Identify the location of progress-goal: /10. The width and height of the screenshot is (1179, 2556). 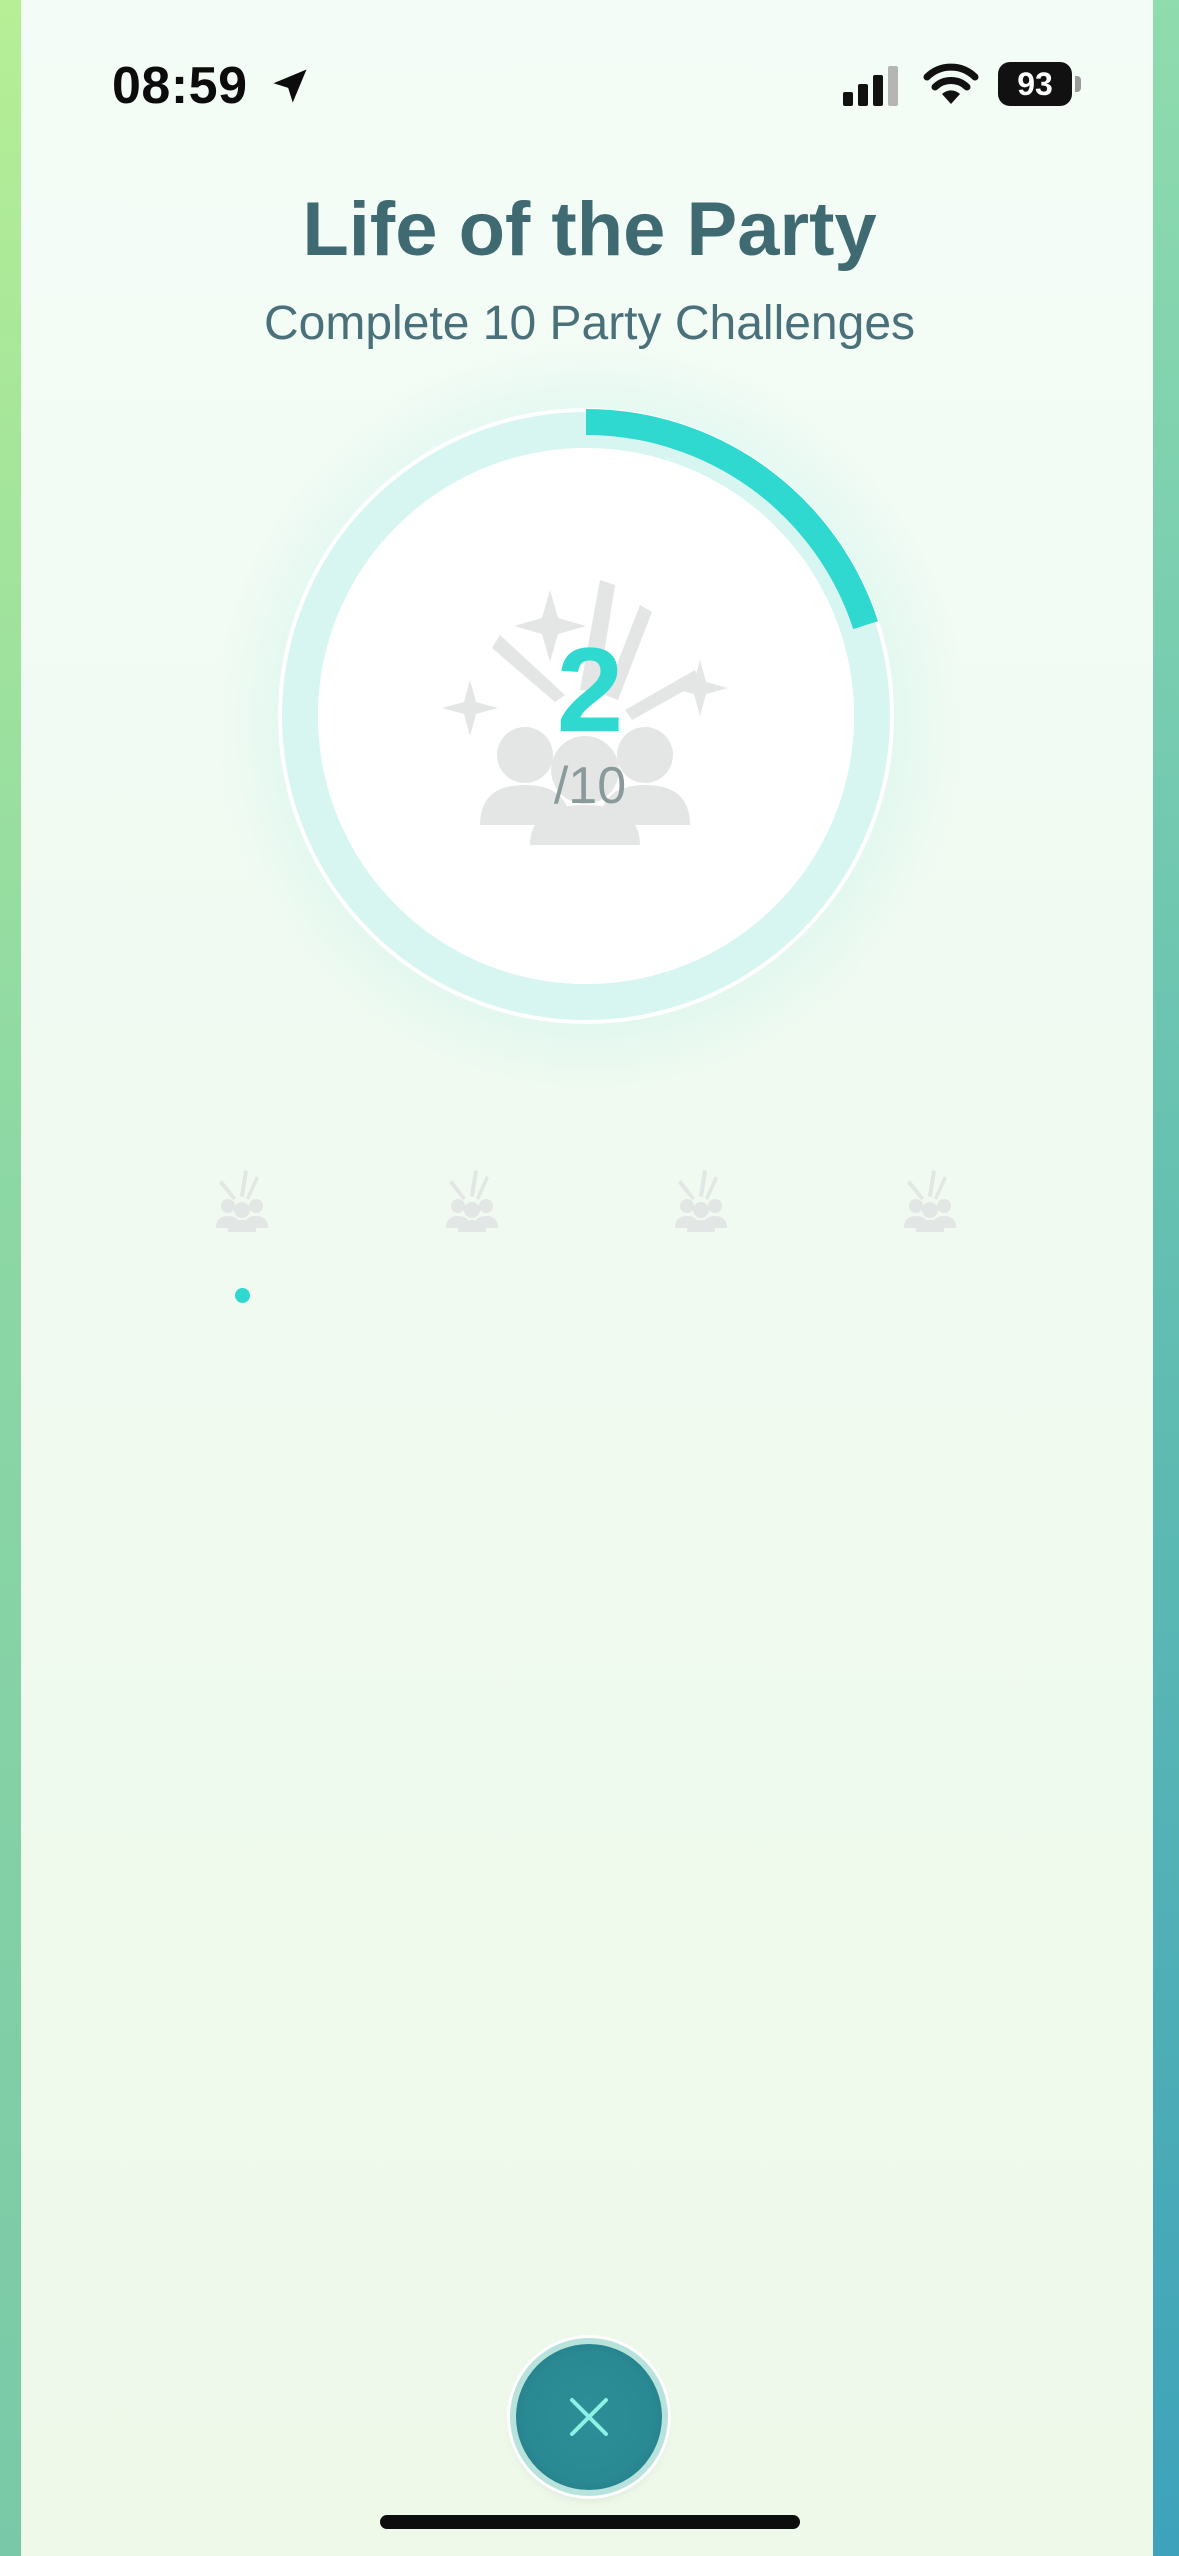
(590, 786).